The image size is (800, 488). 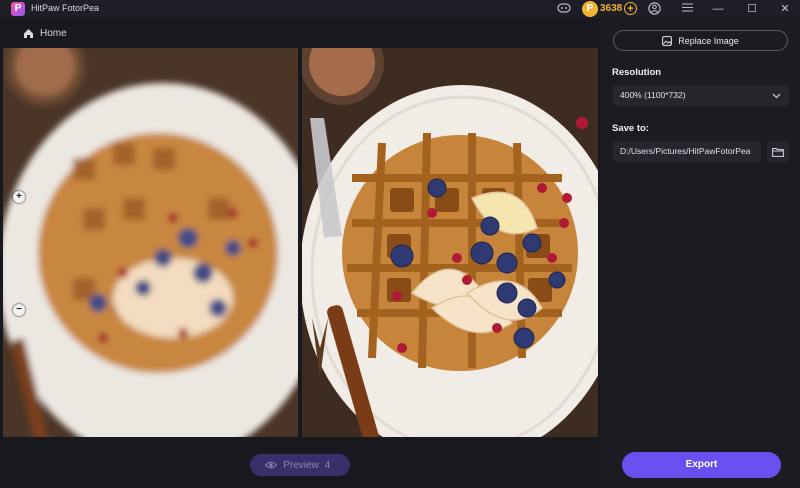 What do you see at coordinates (667, 40) in the screenshot?
I see `image-icon` at bounding box center [667, 40].